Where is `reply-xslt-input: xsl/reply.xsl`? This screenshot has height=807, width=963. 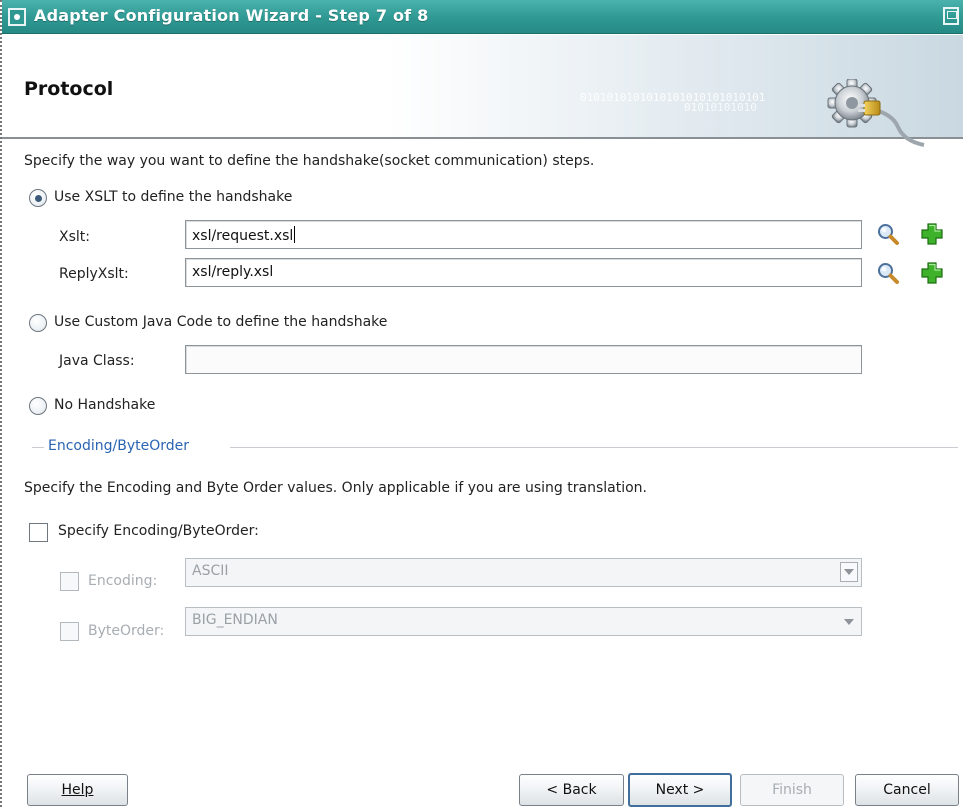 reply-xslt-input: xsl/reply.xsl is located at coordinates (523, 272).